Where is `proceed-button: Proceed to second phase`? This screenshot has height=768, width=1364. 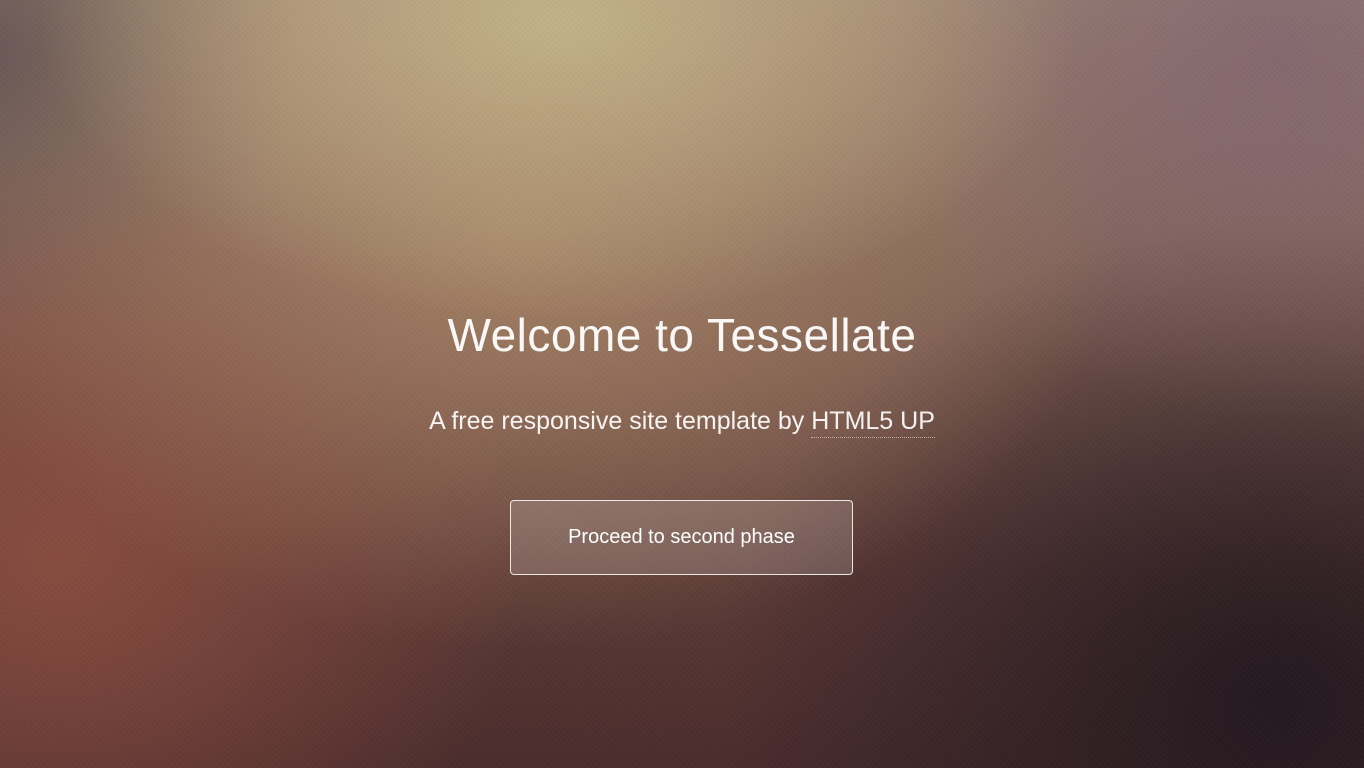
proceed-button: Proceed to second phase is located at coordinates (681, 537).